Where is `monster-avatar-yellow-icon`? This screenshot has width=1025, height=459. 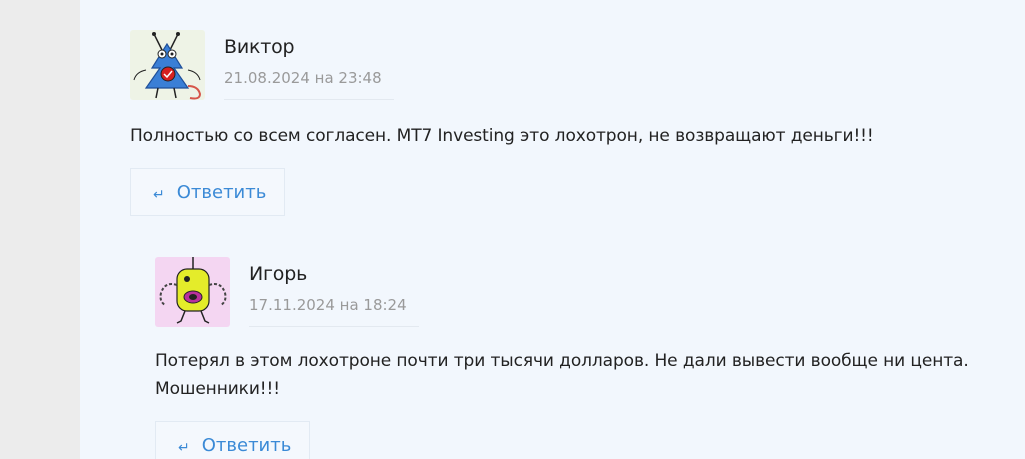 monster-avatar-yellow-icon is located at coordinates (193, 290).